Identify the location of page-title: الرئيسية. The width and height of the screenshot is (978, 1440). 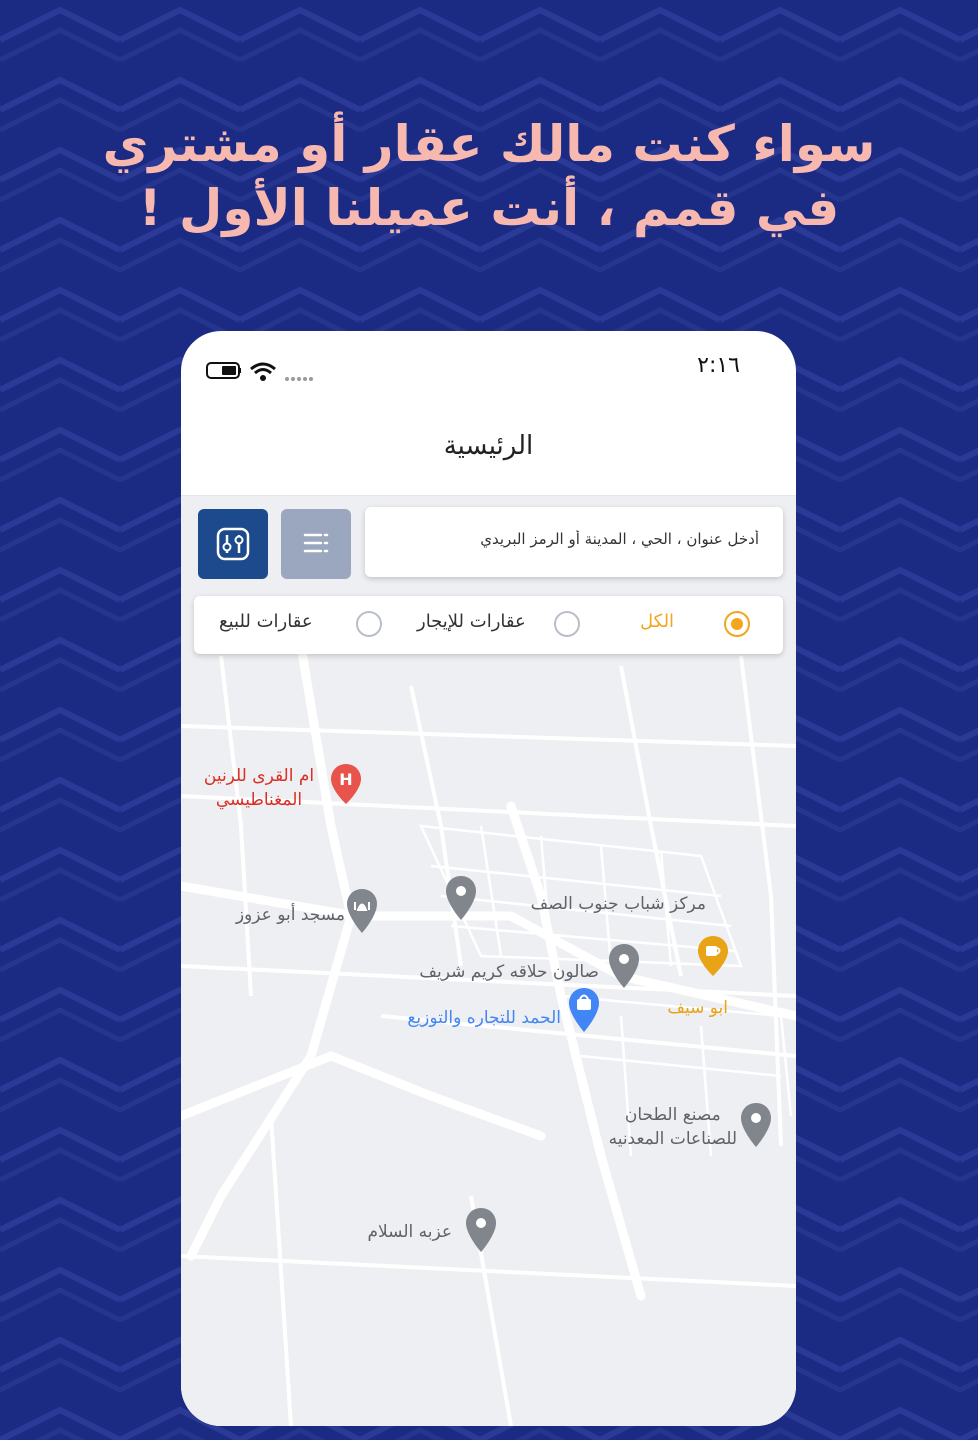
(488, 446).